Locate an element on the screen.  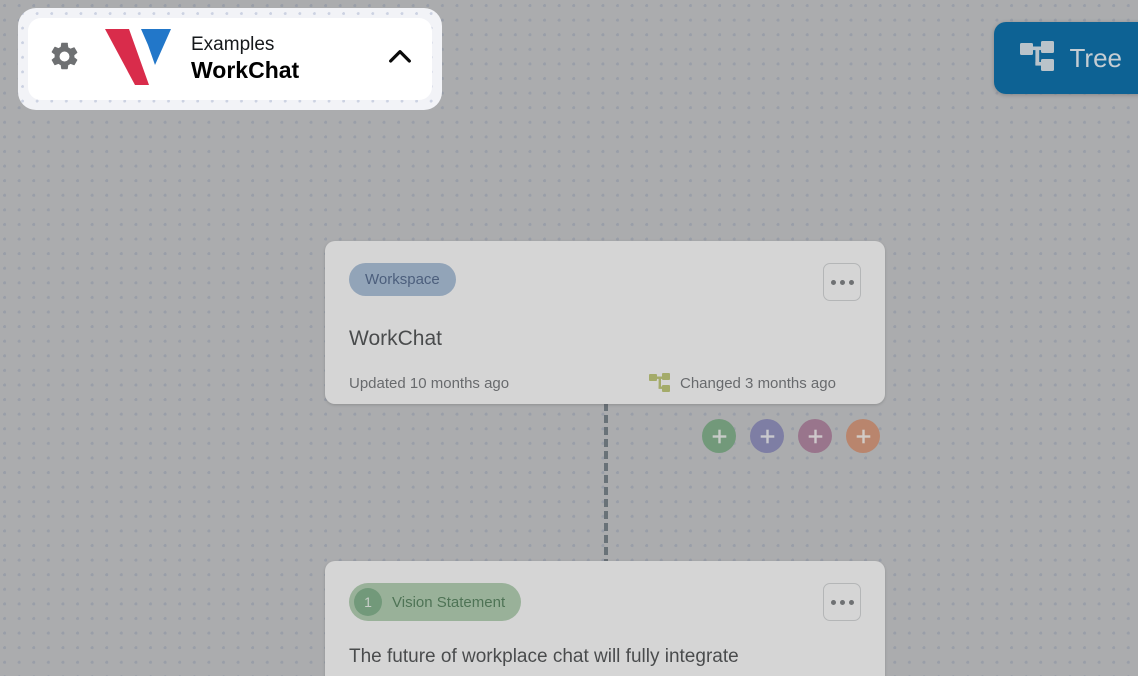
chevron-up-icon is located at coordinates (400, 59).